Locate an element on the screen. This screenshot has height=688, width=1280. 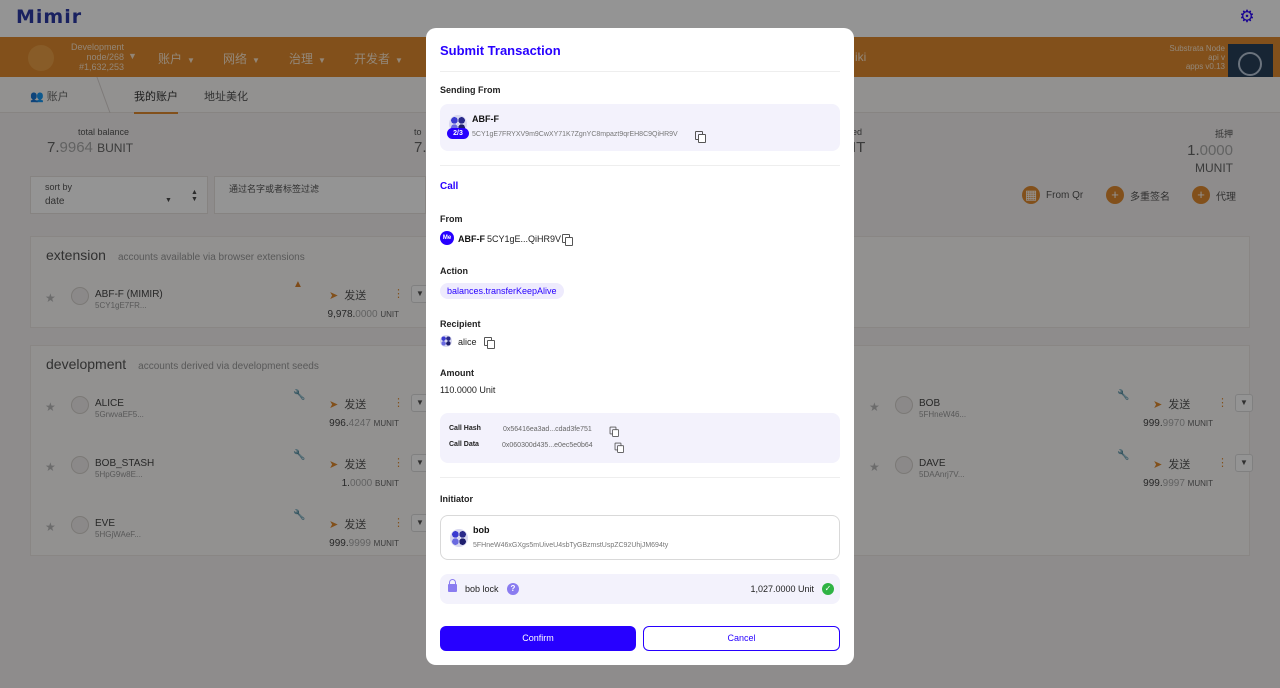
recipient-identicon is located at coordinates (446, 341).